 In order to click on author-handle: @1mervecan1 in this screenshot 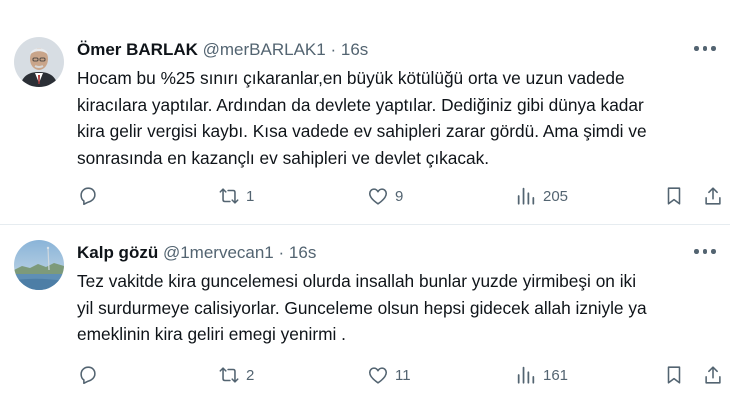, I will do `click(218, 252)`.